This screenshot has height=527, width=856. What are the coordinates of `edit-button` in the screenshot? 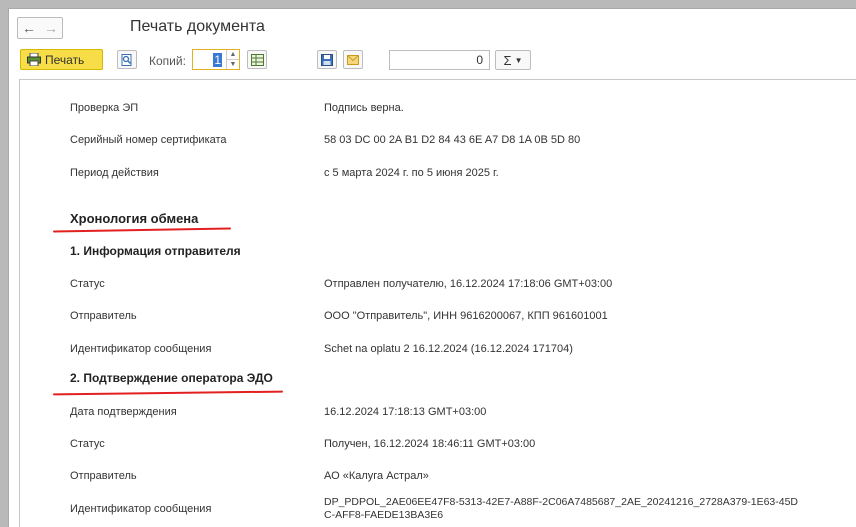 It's located at (257, 59).